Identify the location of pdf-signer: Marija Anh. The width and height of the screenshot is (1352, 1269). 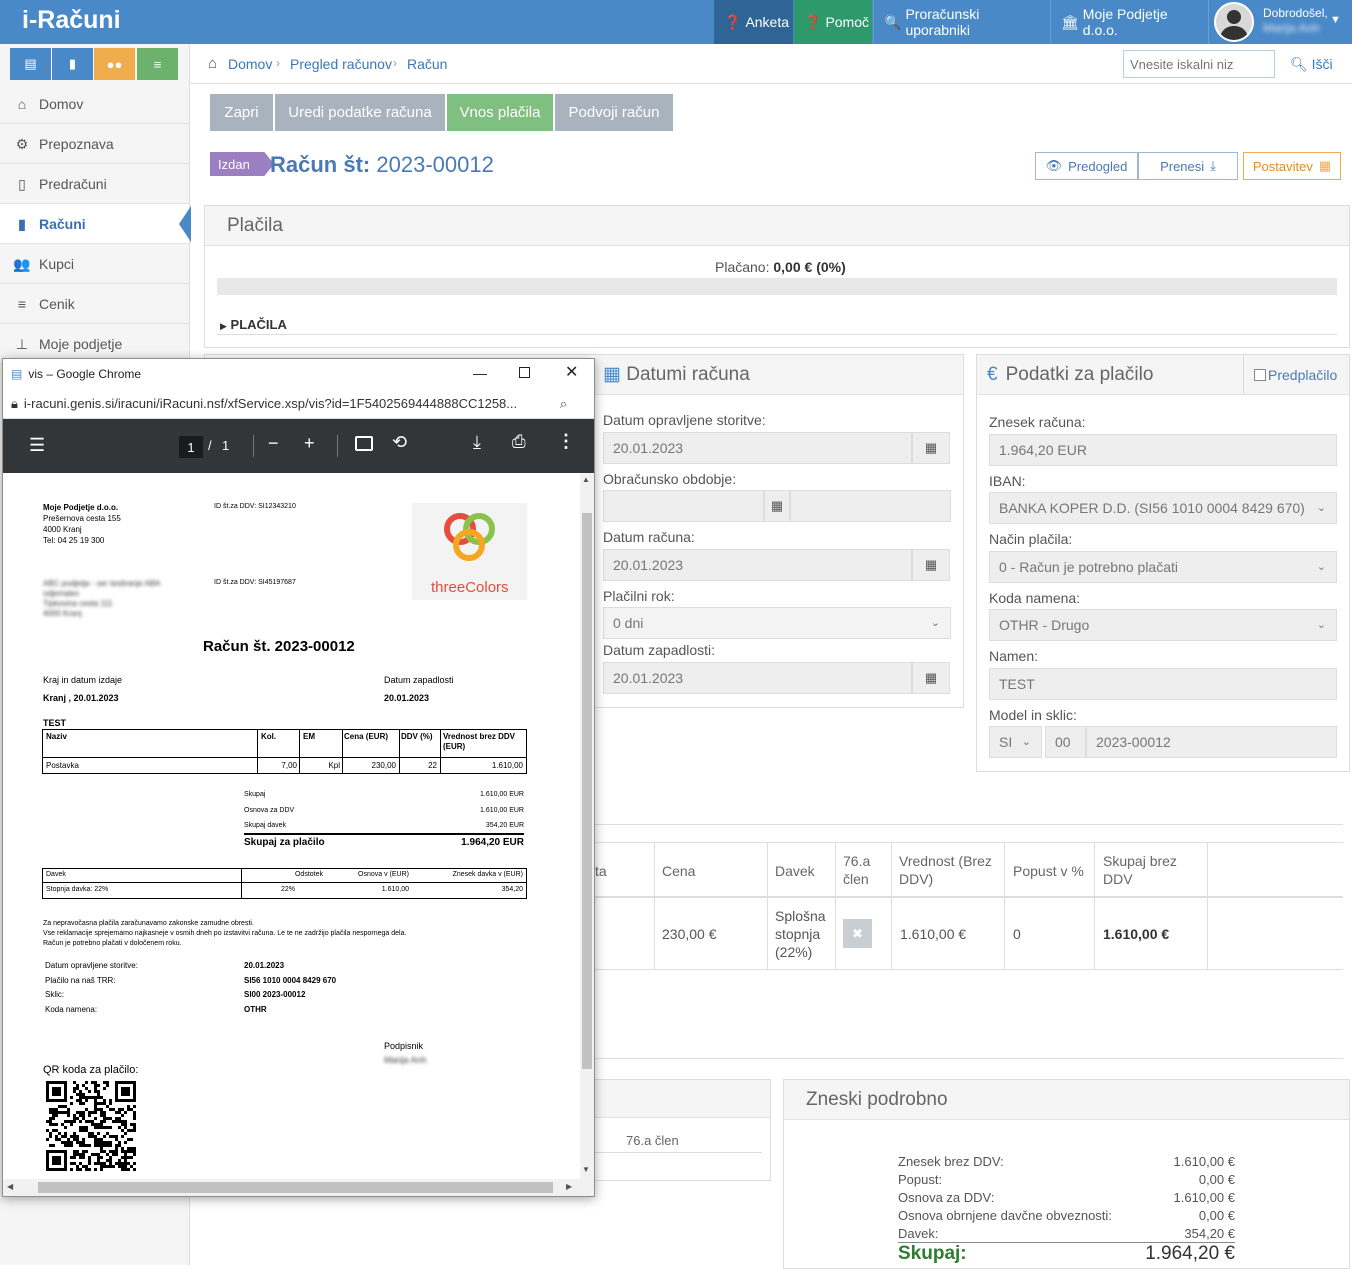
(405, 1060).